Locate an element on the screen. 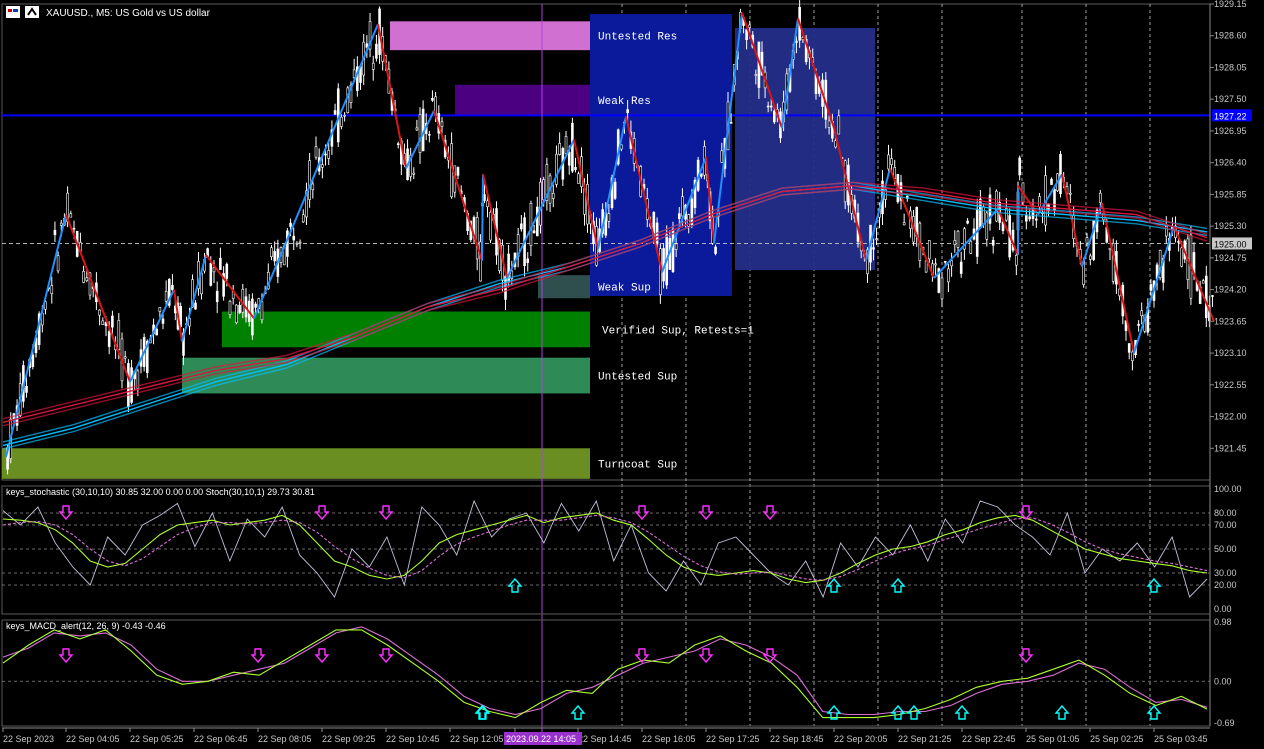  time-axis-label: 22 Sep 2023 is located at coordinates (28, 739).